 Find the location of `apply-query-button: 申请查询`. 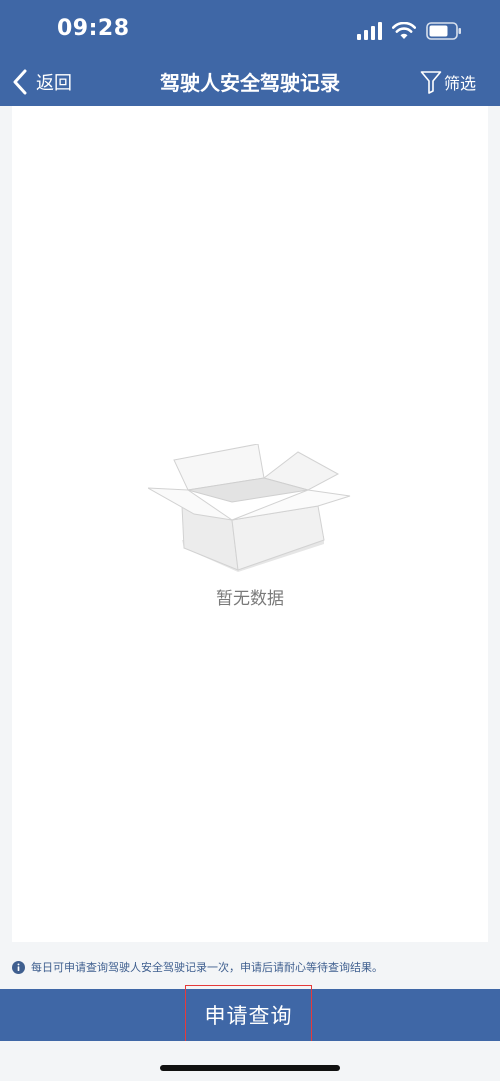

apply-query-button: 申请查询 is located at coordinates (248, 1015).